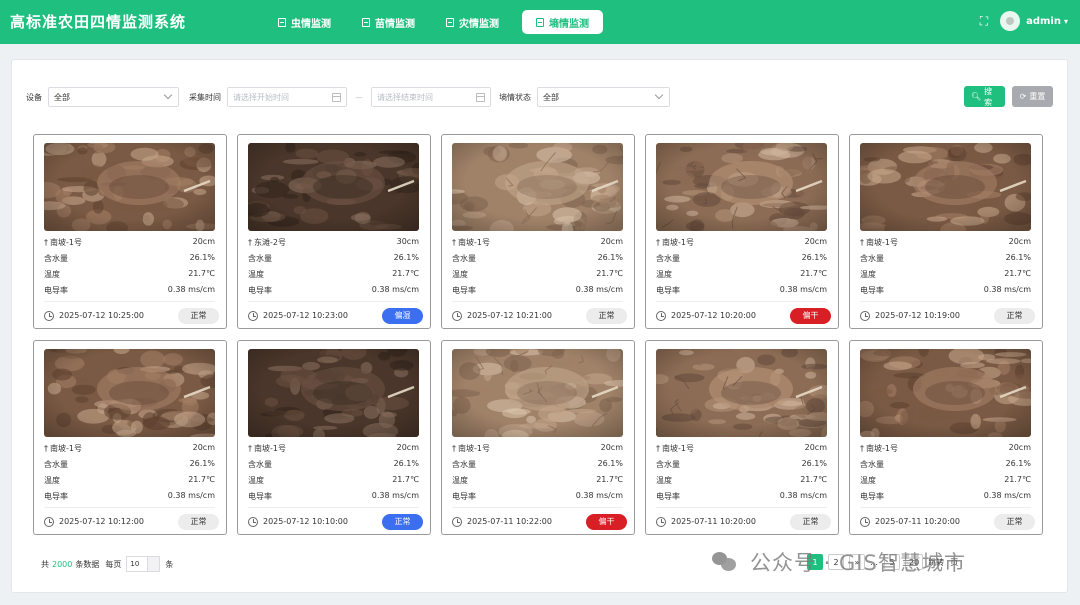 The width and height of the screenshot is (1080, 605). I want to click on nav-tab-3: 灾情监测, so click(472, 22).